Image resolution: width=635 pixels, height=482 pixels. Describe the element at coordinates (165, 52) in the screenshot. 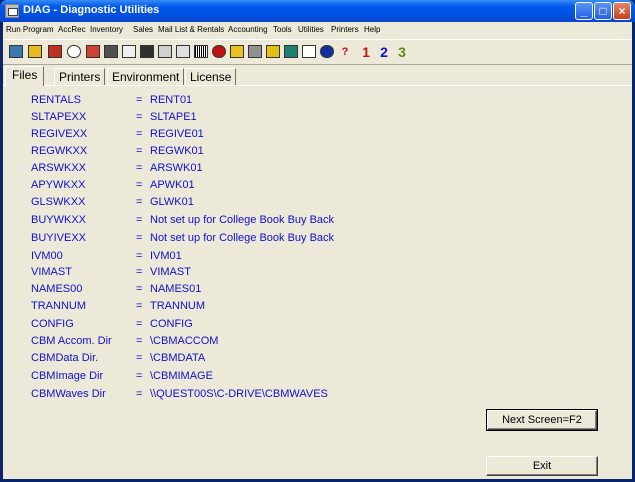

I see `network-icon` at that location.